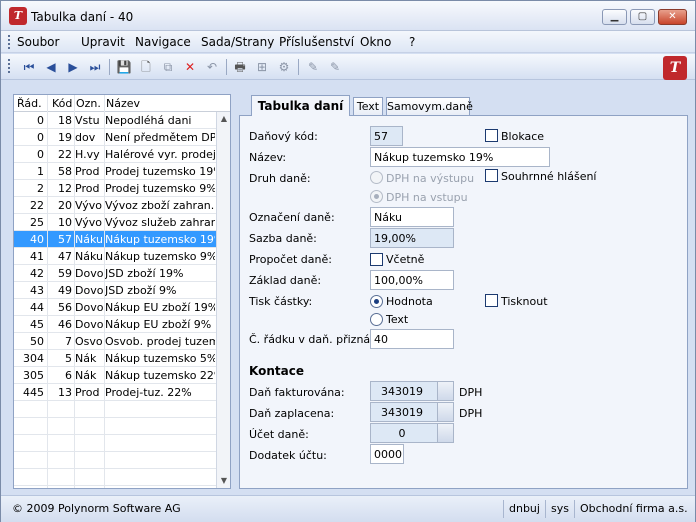  I want to click on menu-navigace: Navigace, so click(163, 42).